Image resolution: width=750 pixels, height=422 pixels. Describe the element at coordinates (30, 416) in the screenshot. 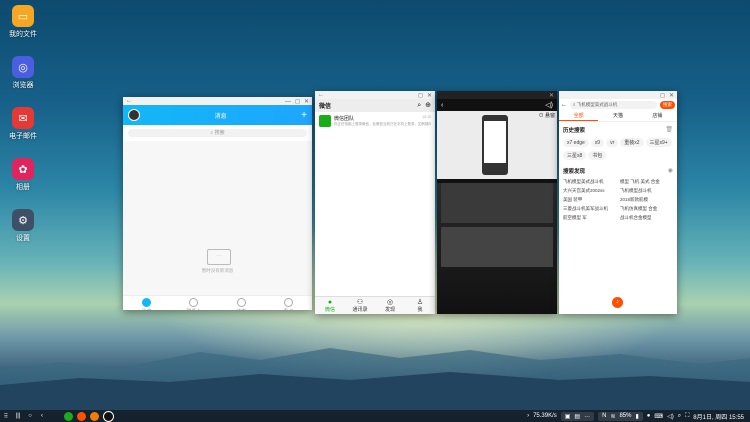

I see `home-icon: ○` at that location.